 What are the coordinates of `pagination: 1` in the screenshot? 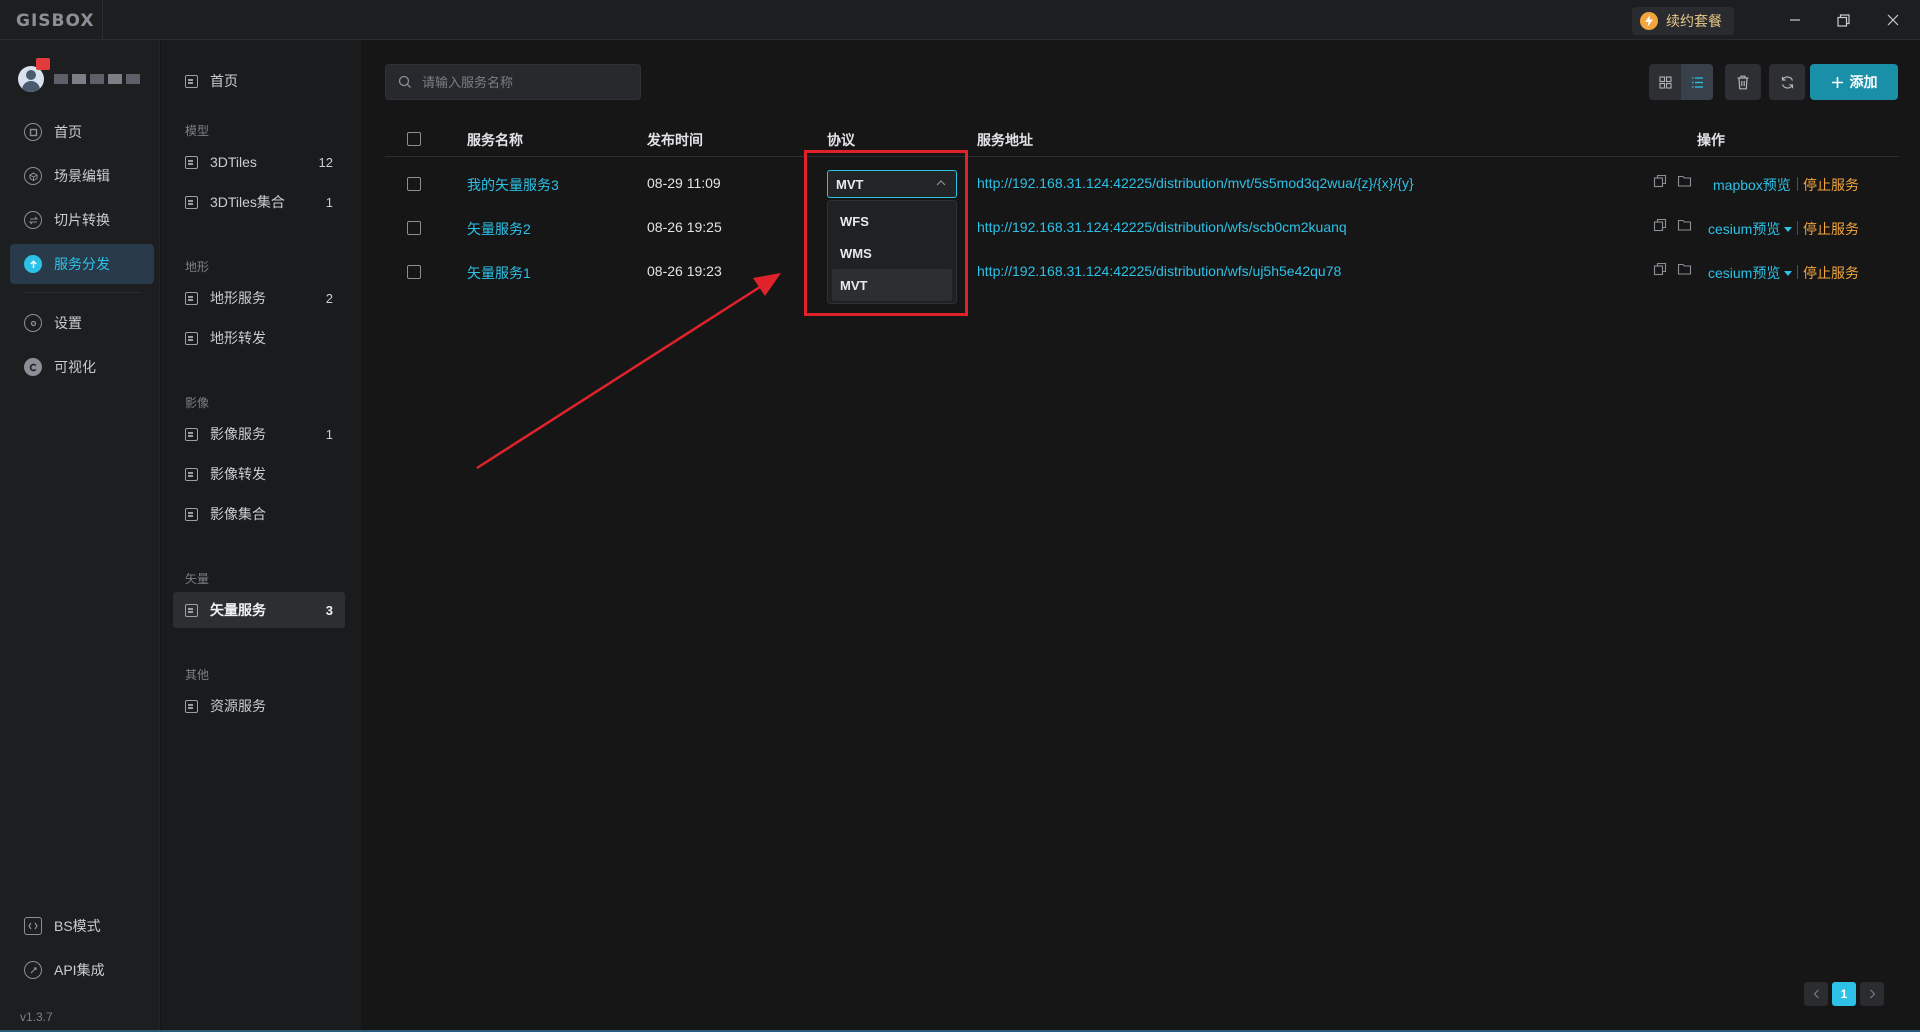 It's located at (1844, 994).